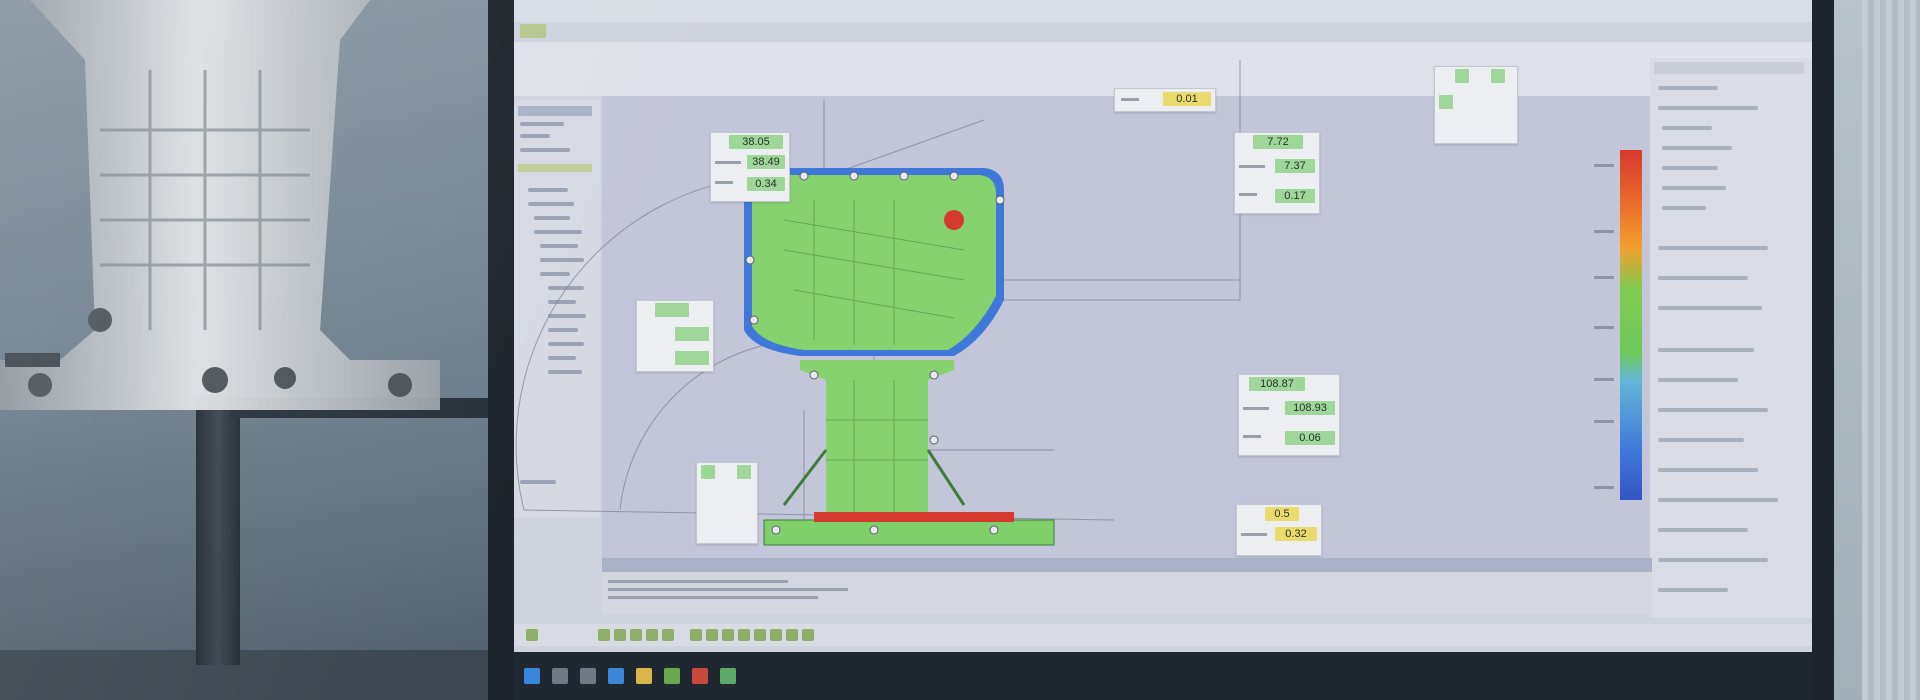  Describe the element at coordinates (1163, 635) in the screenshot. I see `bottom-toolbar` at that location.